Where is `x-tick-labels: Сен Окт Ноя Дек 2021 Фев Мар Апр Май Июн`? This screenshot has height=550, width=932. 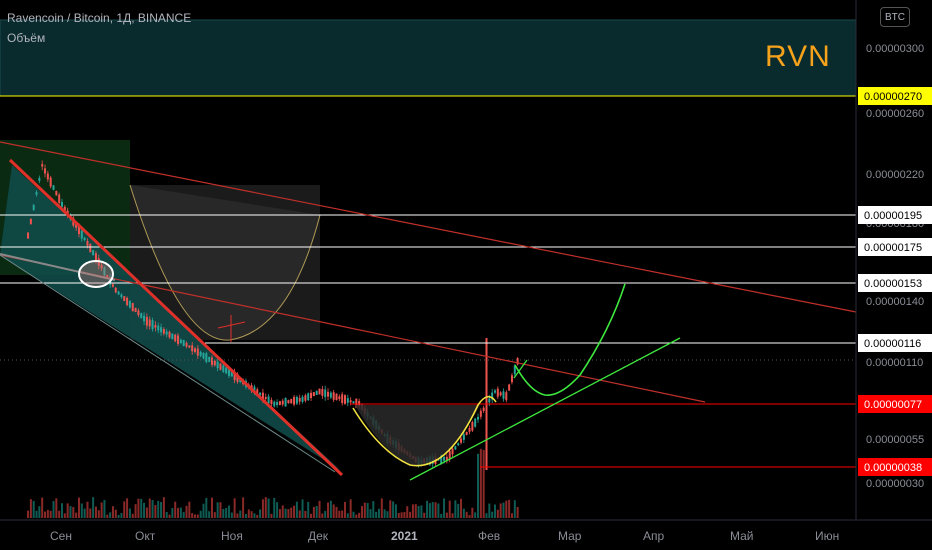
x-tick-labels: Сен Окт Ноя Дек 2021 Фев Мар Апр Май Июн is located at coordinates (444, 536).